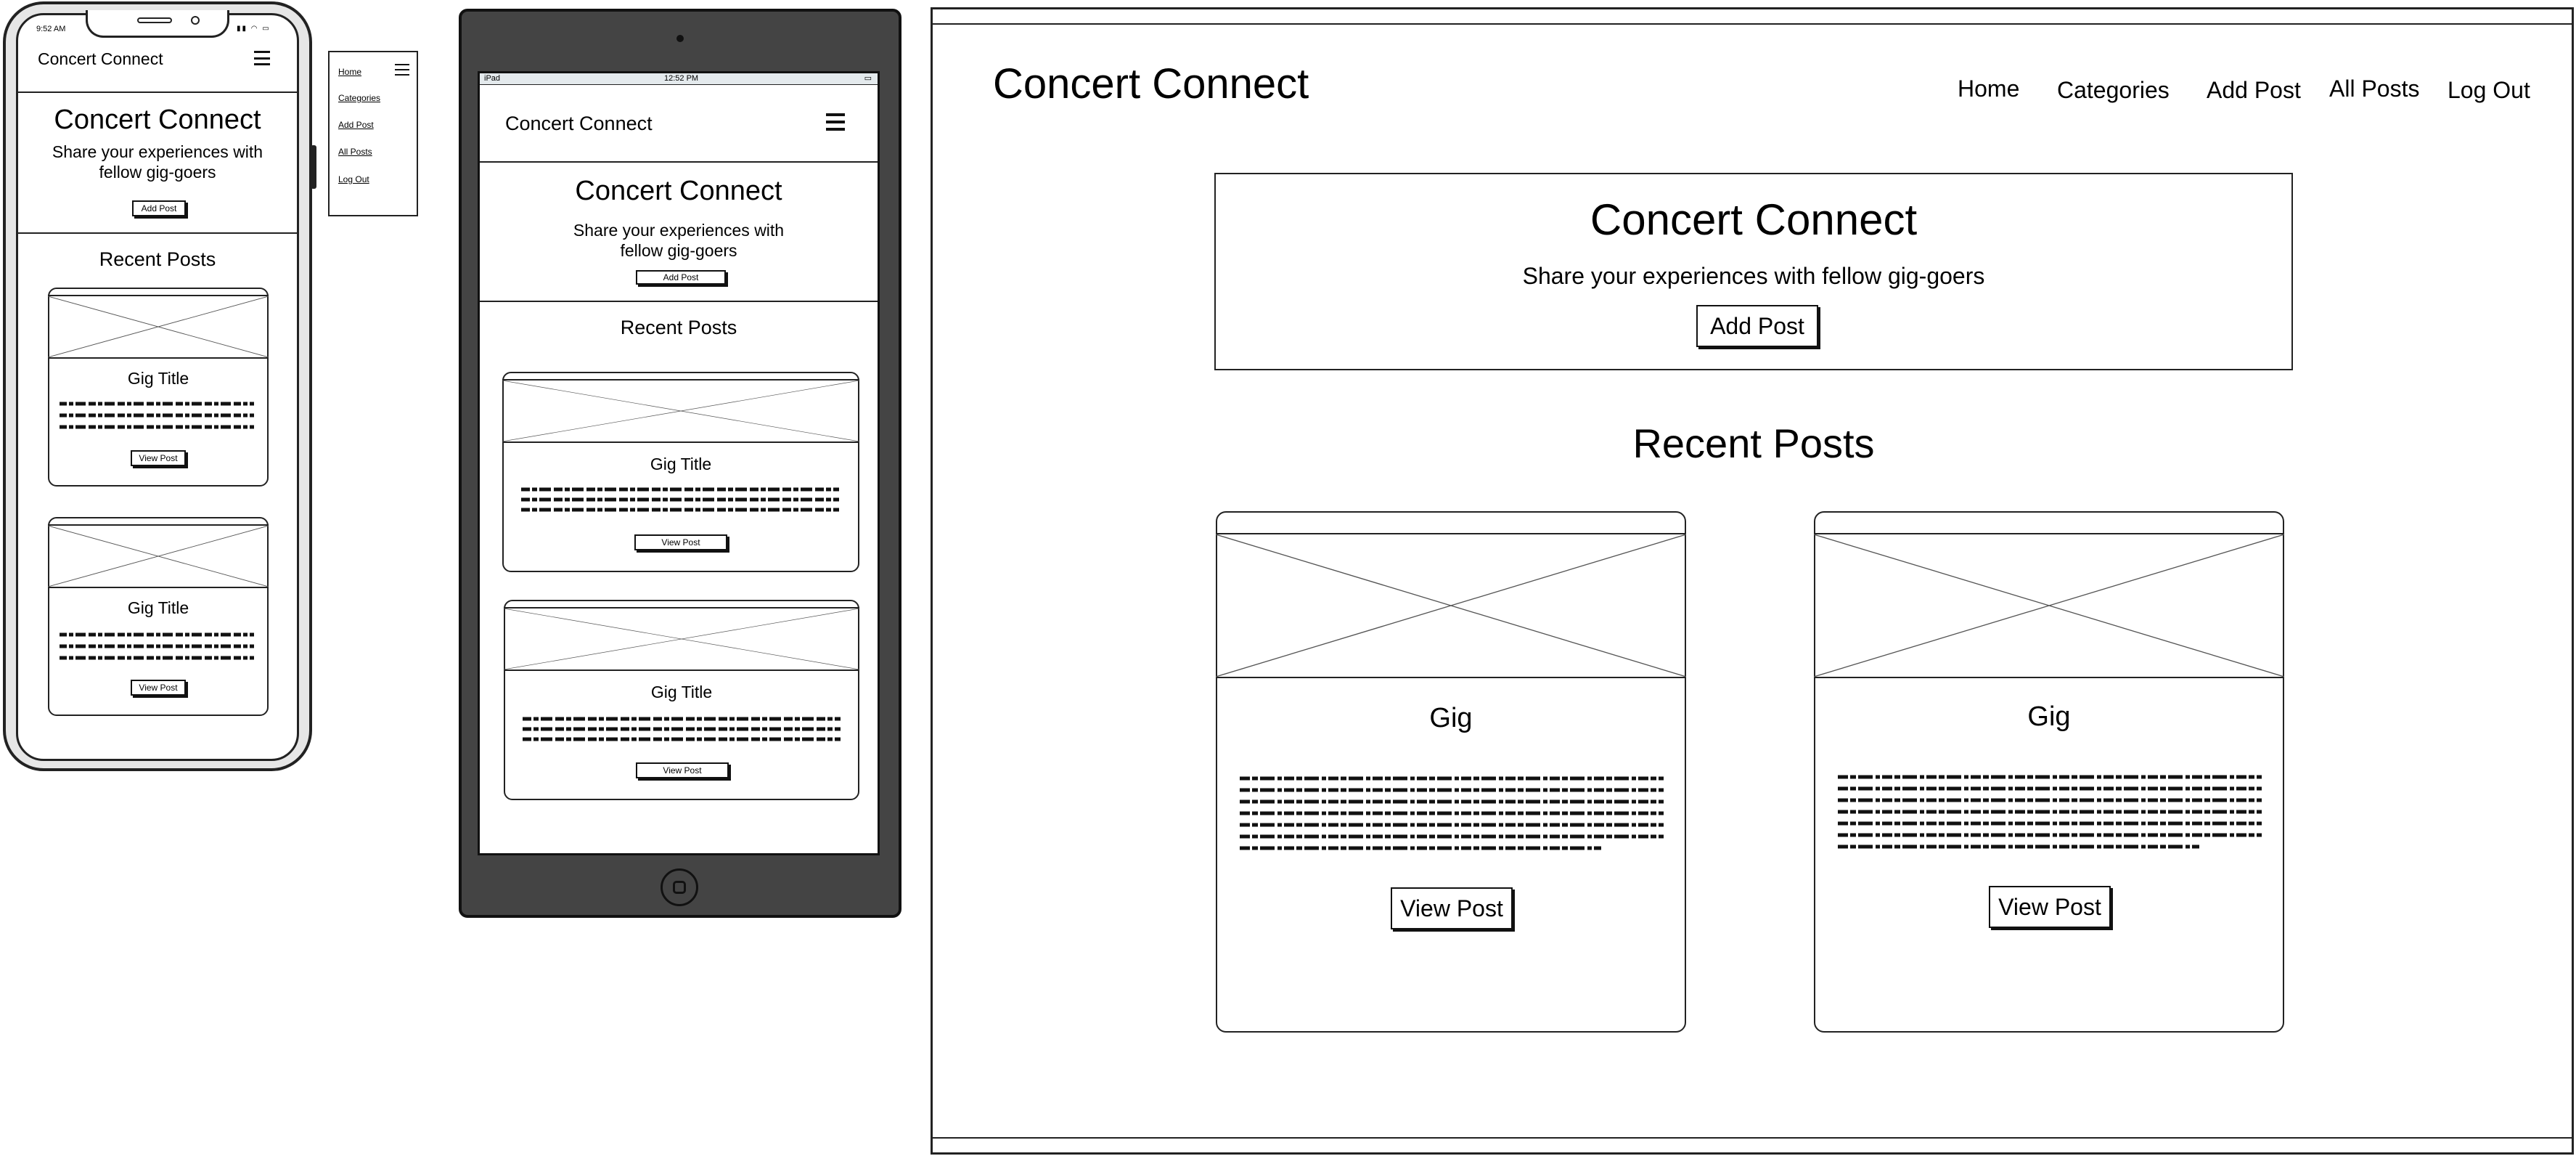 The image size is (2576, 1156). I want to click on desktop-top-rule, so click(1752, 24).